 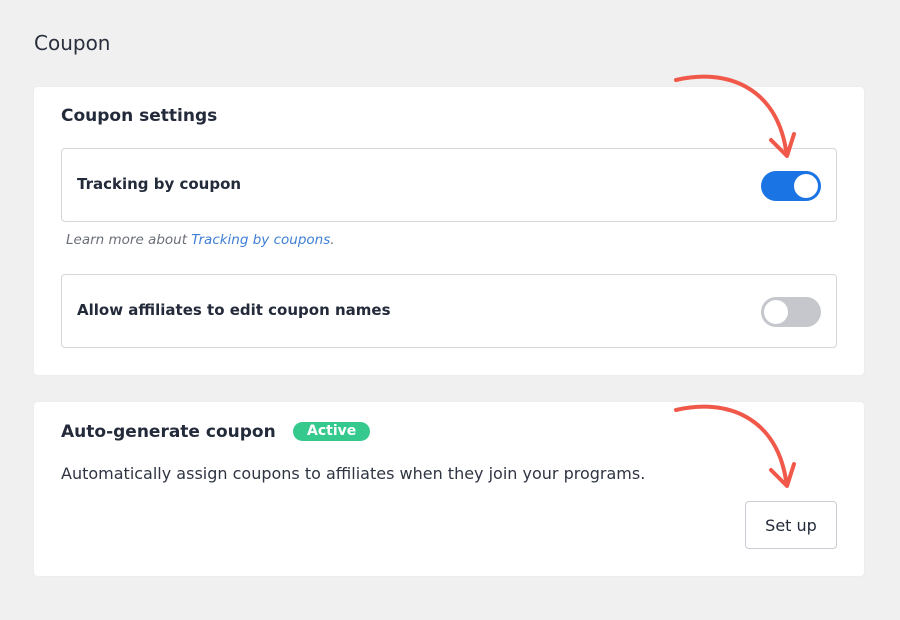 I want to click on active-status-badge: Active, so click(x=332, y=431).